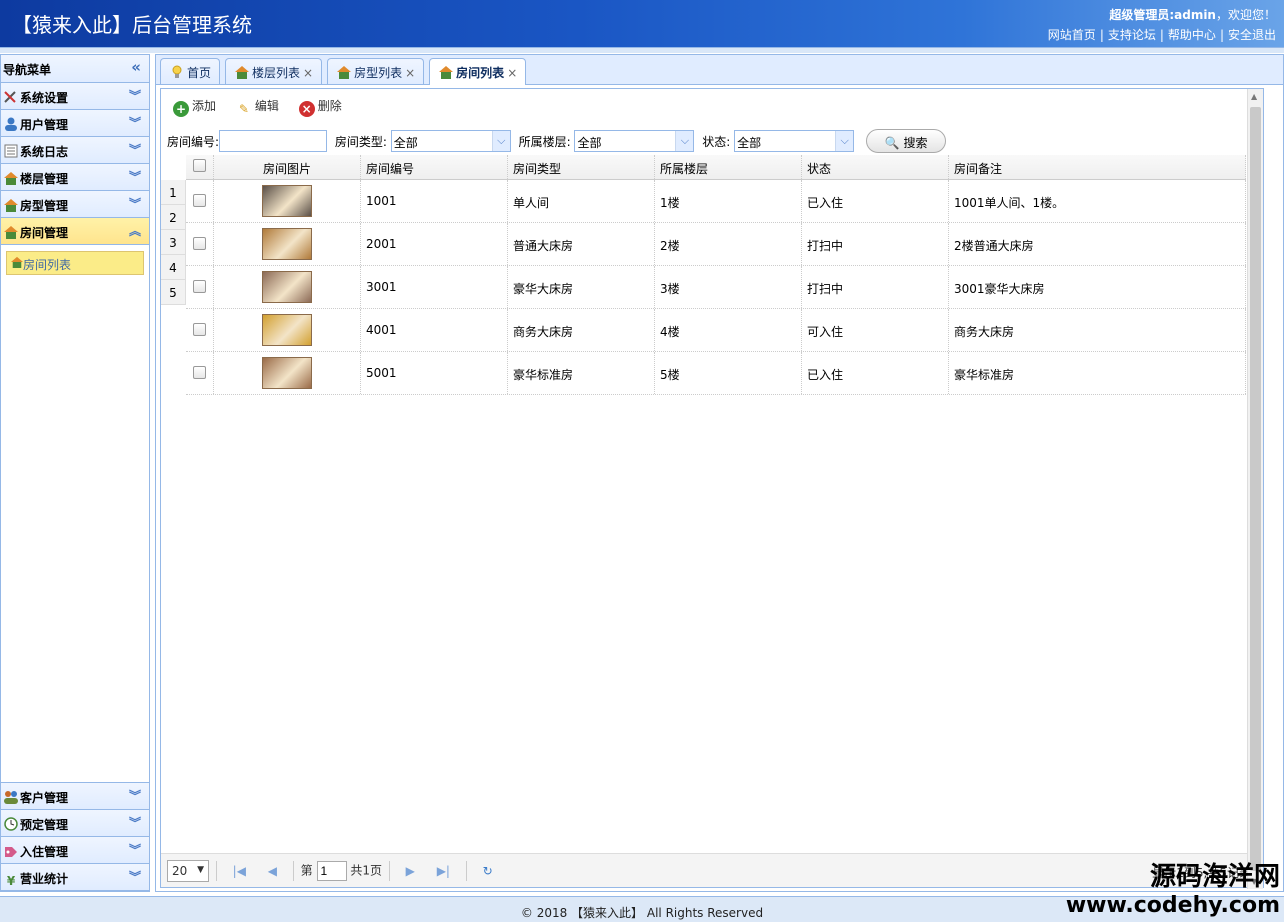 The width and height of the screenshot is (1284, 922). What do you see at coordinates (190, 71) in the screenshot?
I see `tab-home: 首页` at bounding box center [190, 71].